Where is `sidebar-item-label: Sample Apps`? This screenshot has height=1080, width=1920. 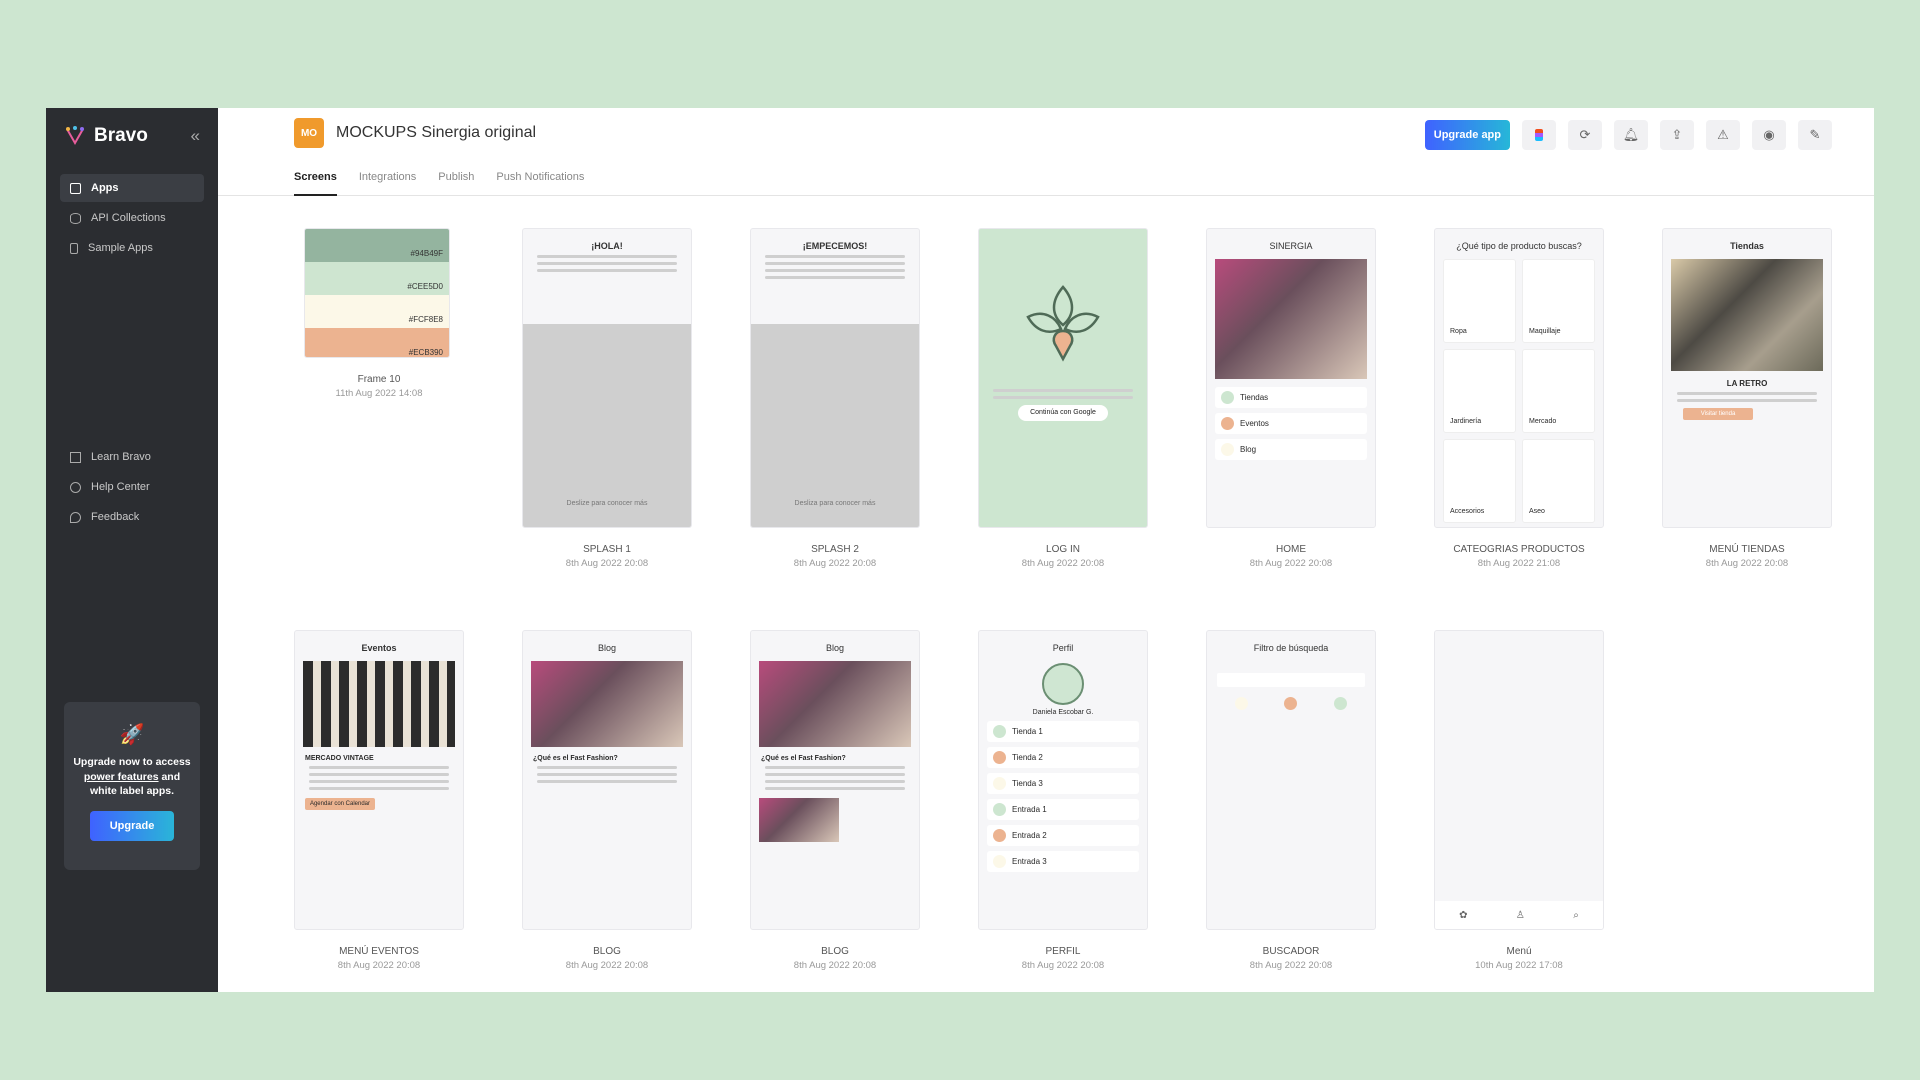 sidebar-item-label: Sample Apps is located at coordinates (120, 248).